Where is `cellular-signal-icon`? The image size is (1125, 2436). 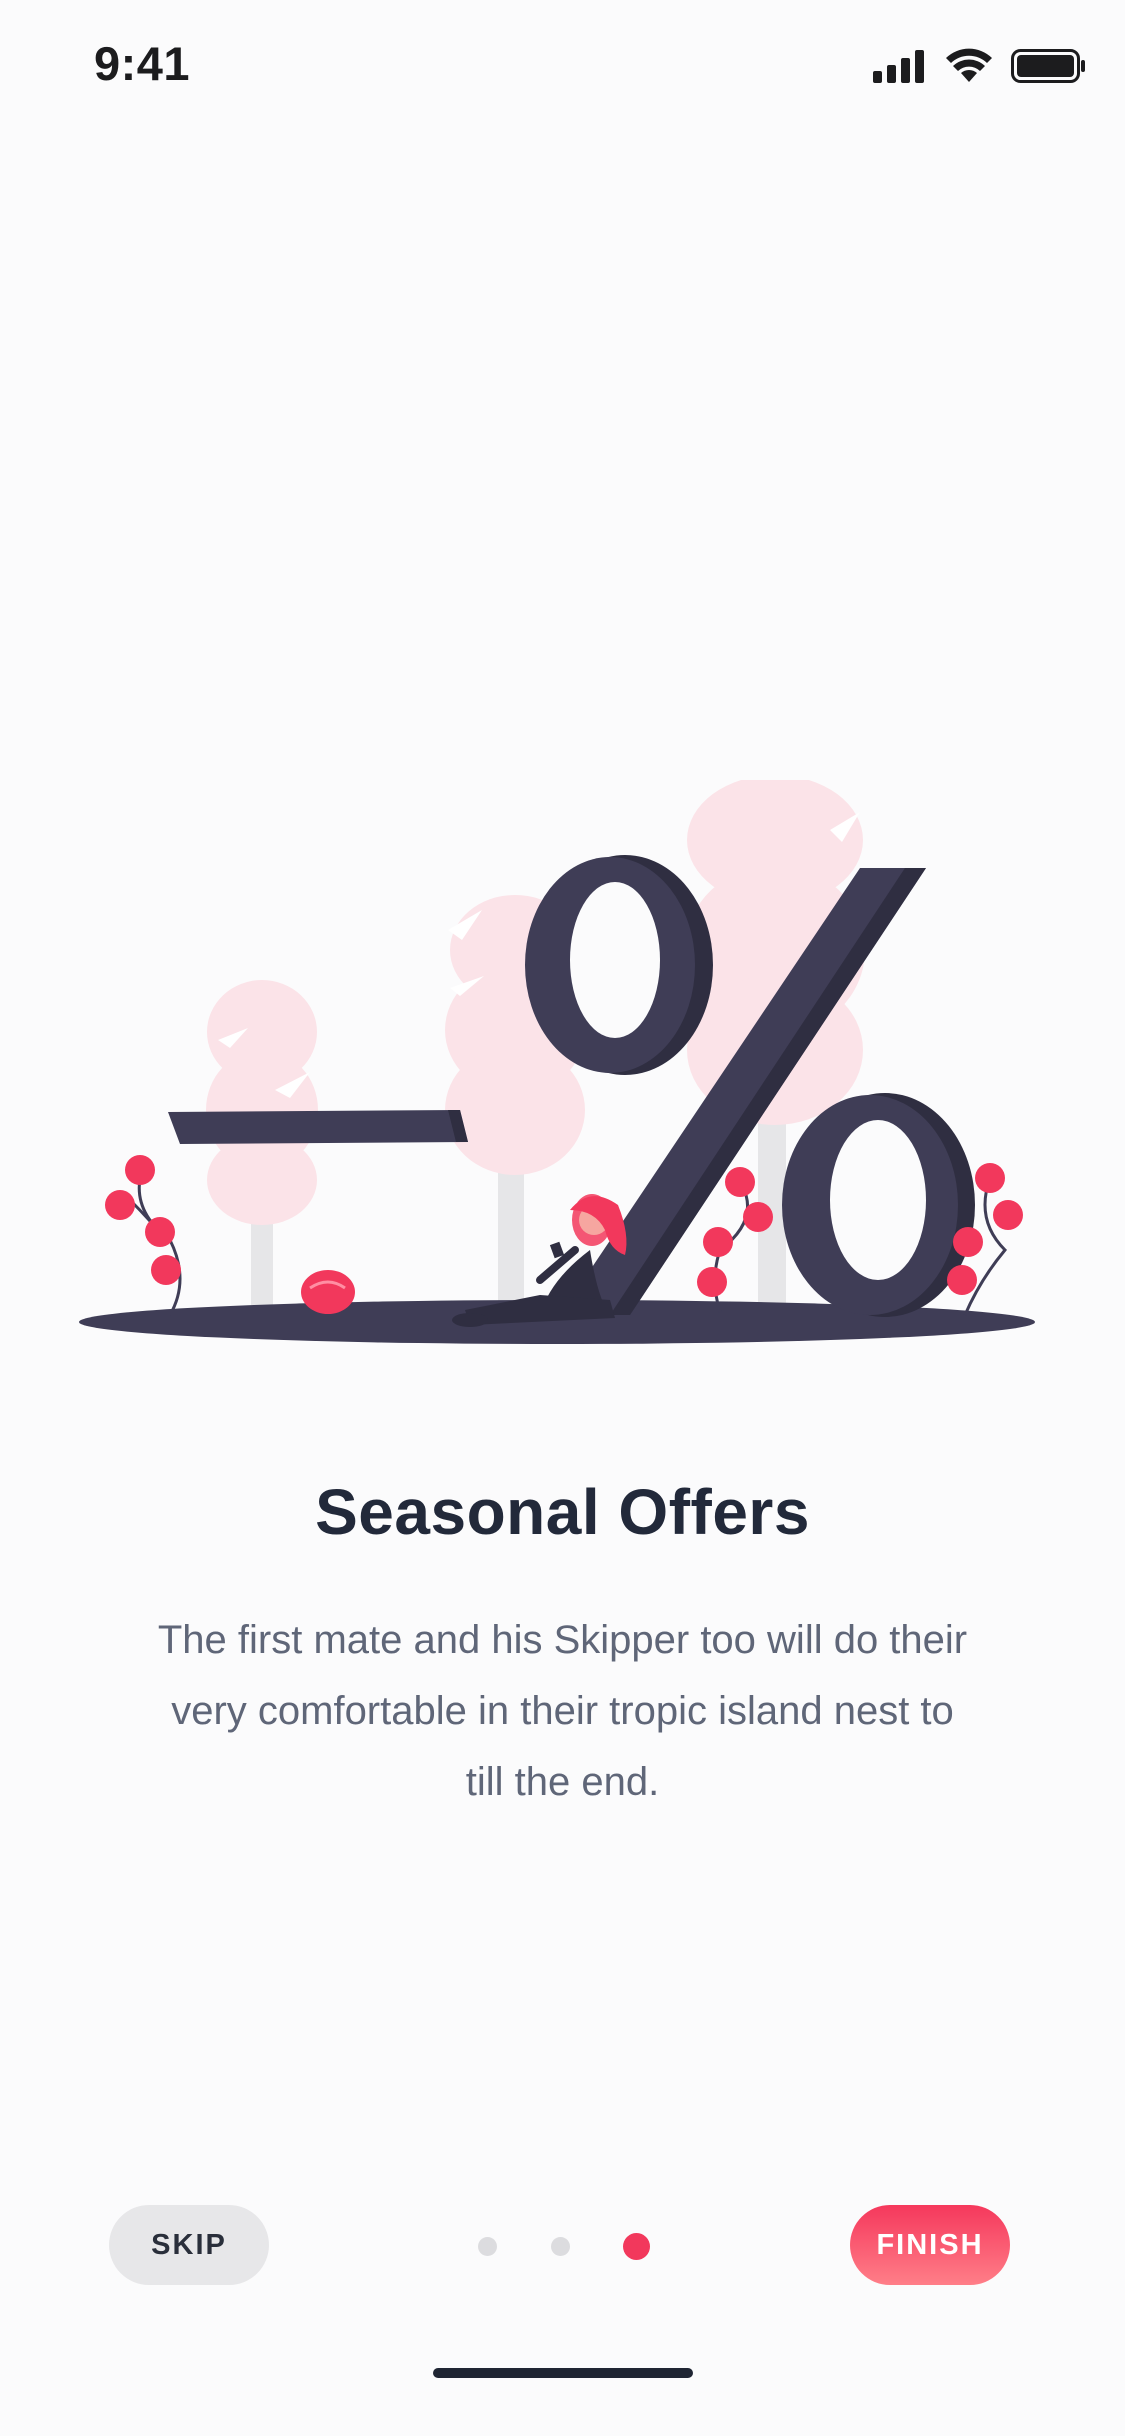 cellular-signal-icon is located at coordinates (900, 68).